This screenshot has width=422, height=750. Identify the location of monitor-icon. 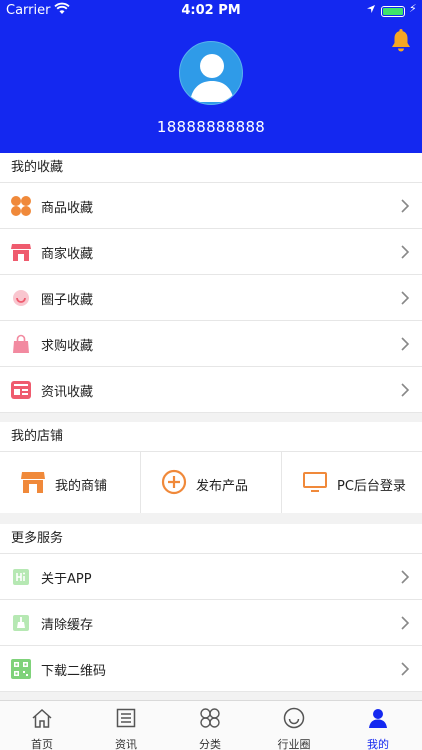
(315, 482).